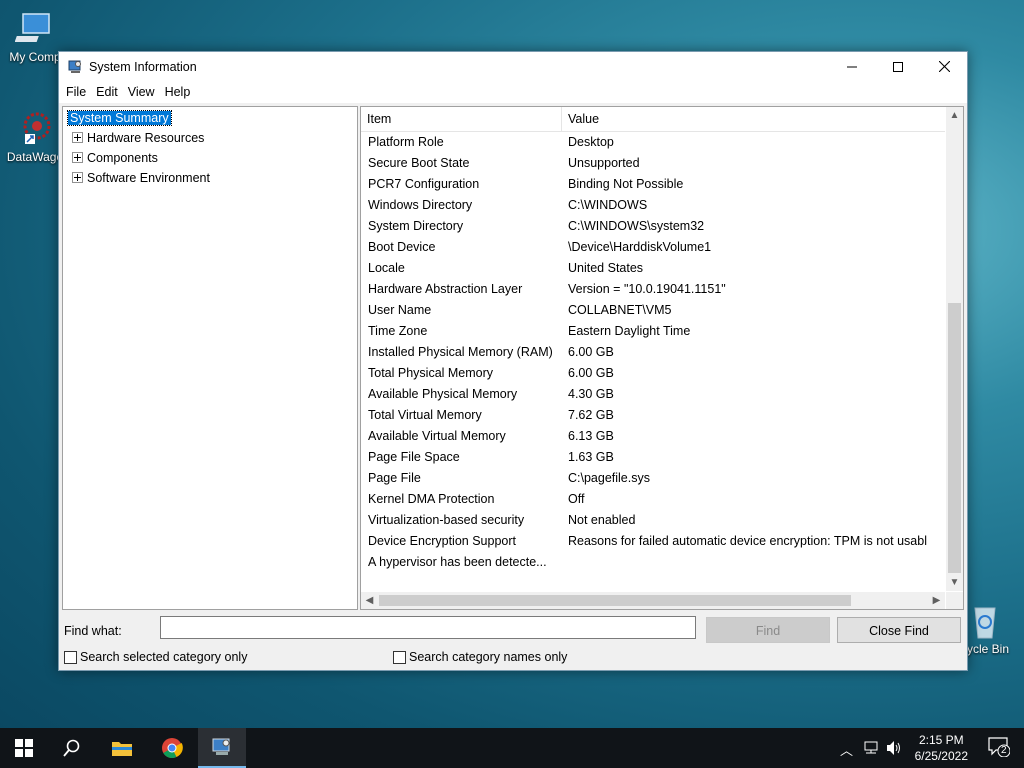  I want to click on row-item-cell: Device Encryption Support, so click(442, 541).